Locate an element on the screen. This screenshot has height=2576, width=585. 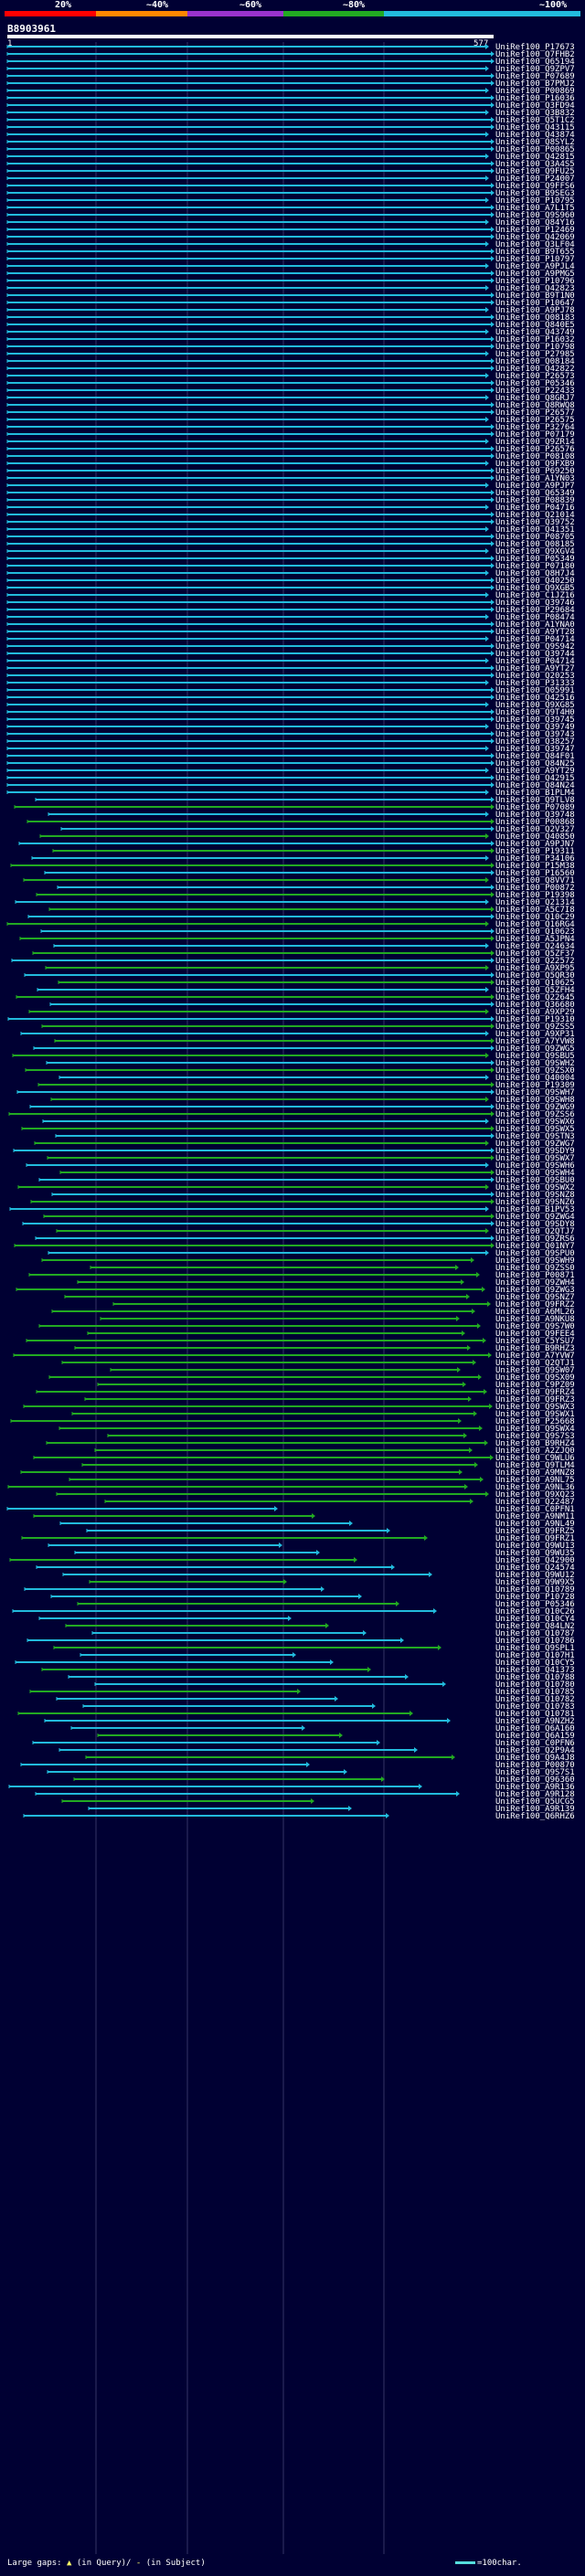
legend-in-subject: (in Subject) is located at coordinates (176, 2563).